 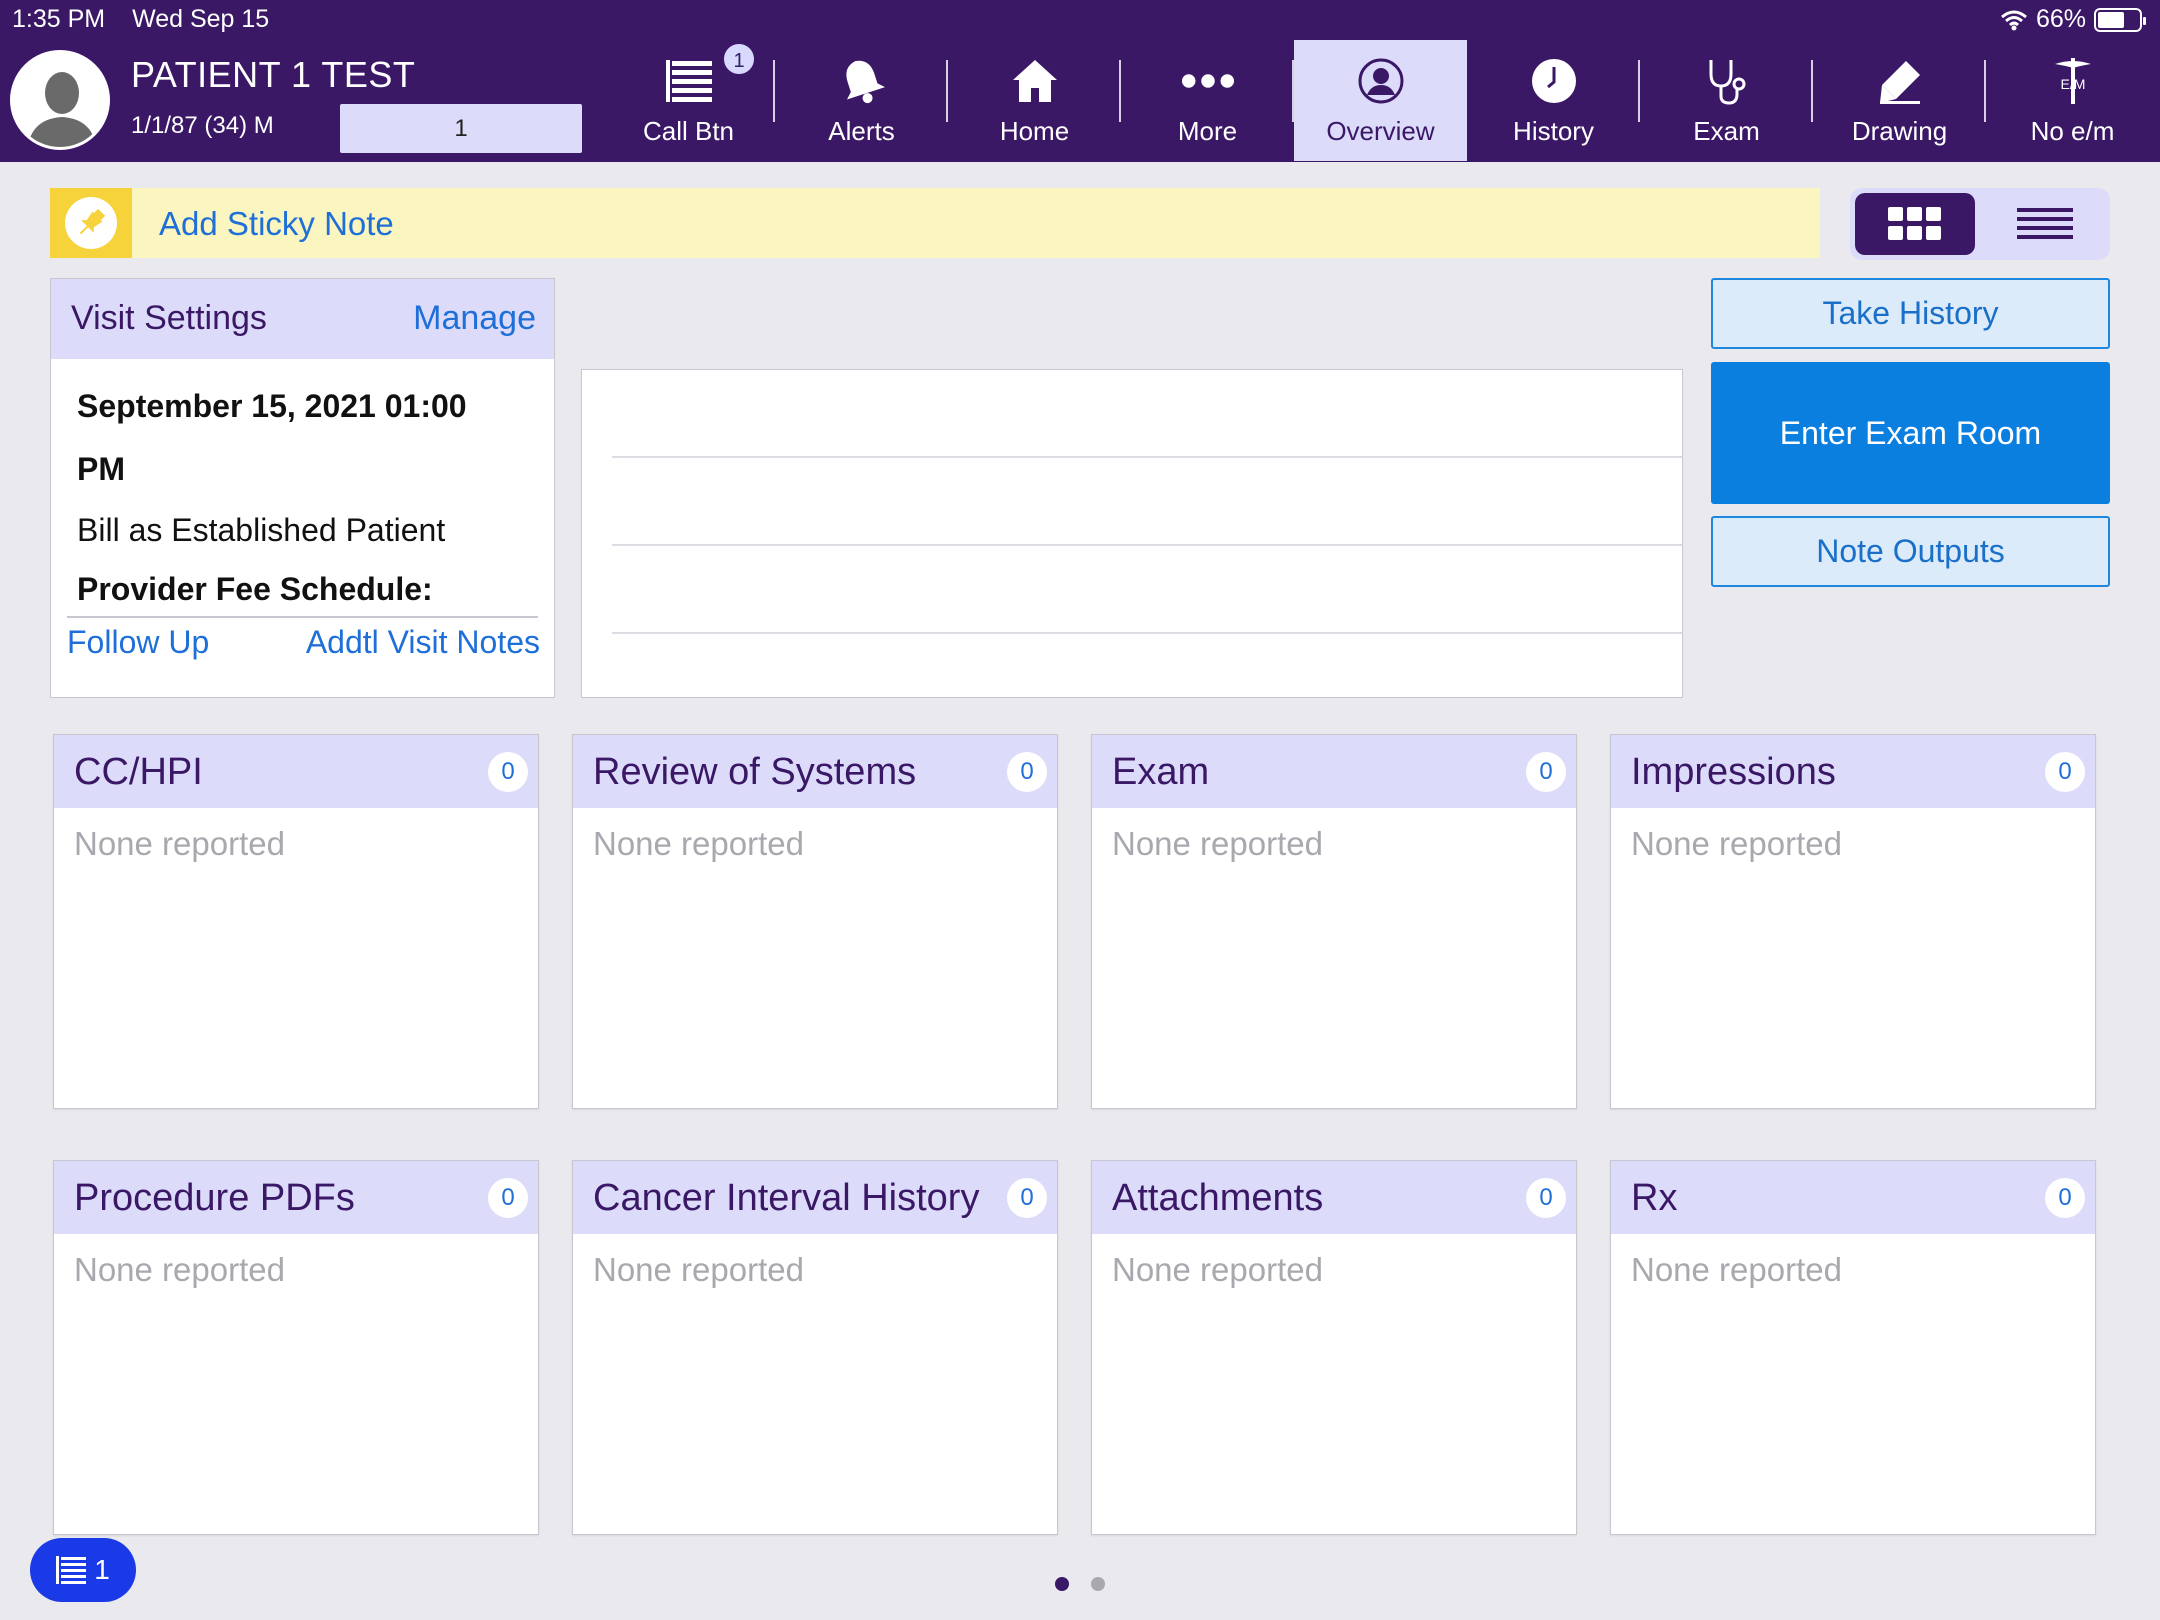 I want to click on nav-overview: Overview, so click(x=1380, y=100).